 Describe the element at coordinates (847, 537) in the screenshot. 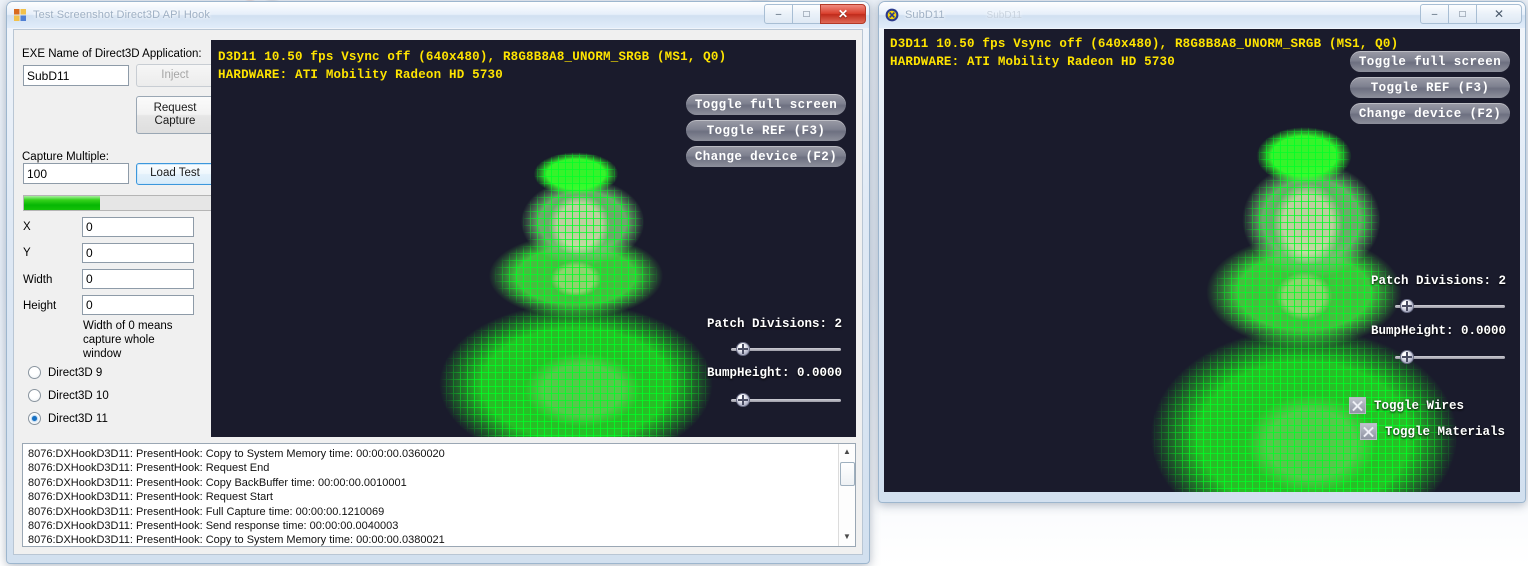

I see `scroll-down-icon: ▼` at that location.